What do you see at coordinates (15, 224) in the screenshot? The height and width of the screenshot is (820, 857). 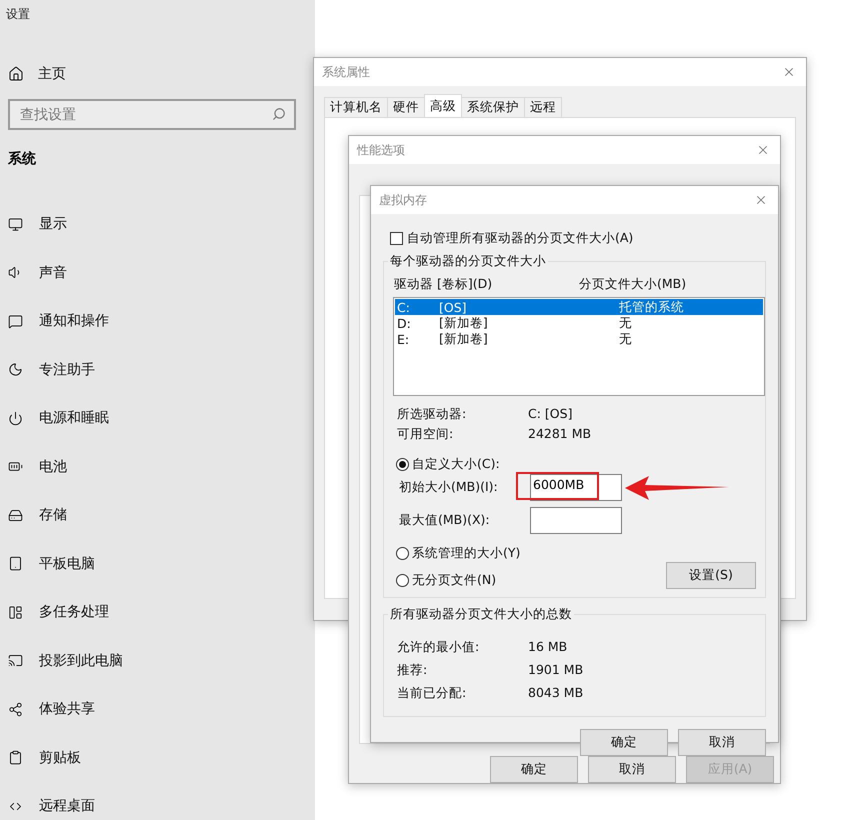 I see `monitor-icon` at bounding box center [15, 224].